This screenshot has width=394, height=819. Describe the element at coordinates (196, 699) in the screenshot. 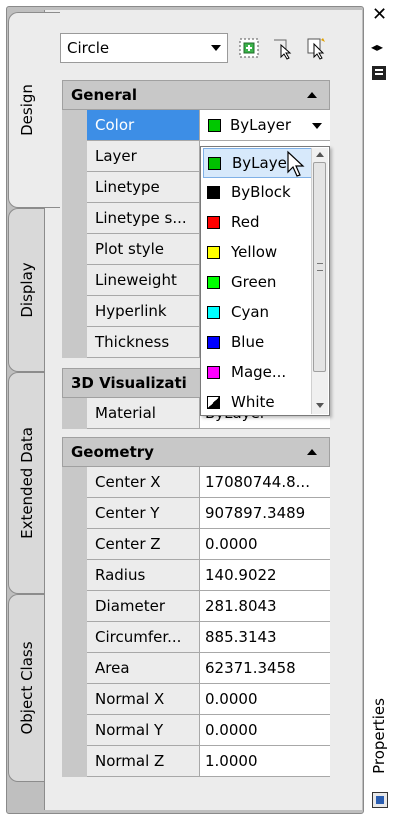

I see `property-row-normal-x: Normal X 0.0000` at that location.